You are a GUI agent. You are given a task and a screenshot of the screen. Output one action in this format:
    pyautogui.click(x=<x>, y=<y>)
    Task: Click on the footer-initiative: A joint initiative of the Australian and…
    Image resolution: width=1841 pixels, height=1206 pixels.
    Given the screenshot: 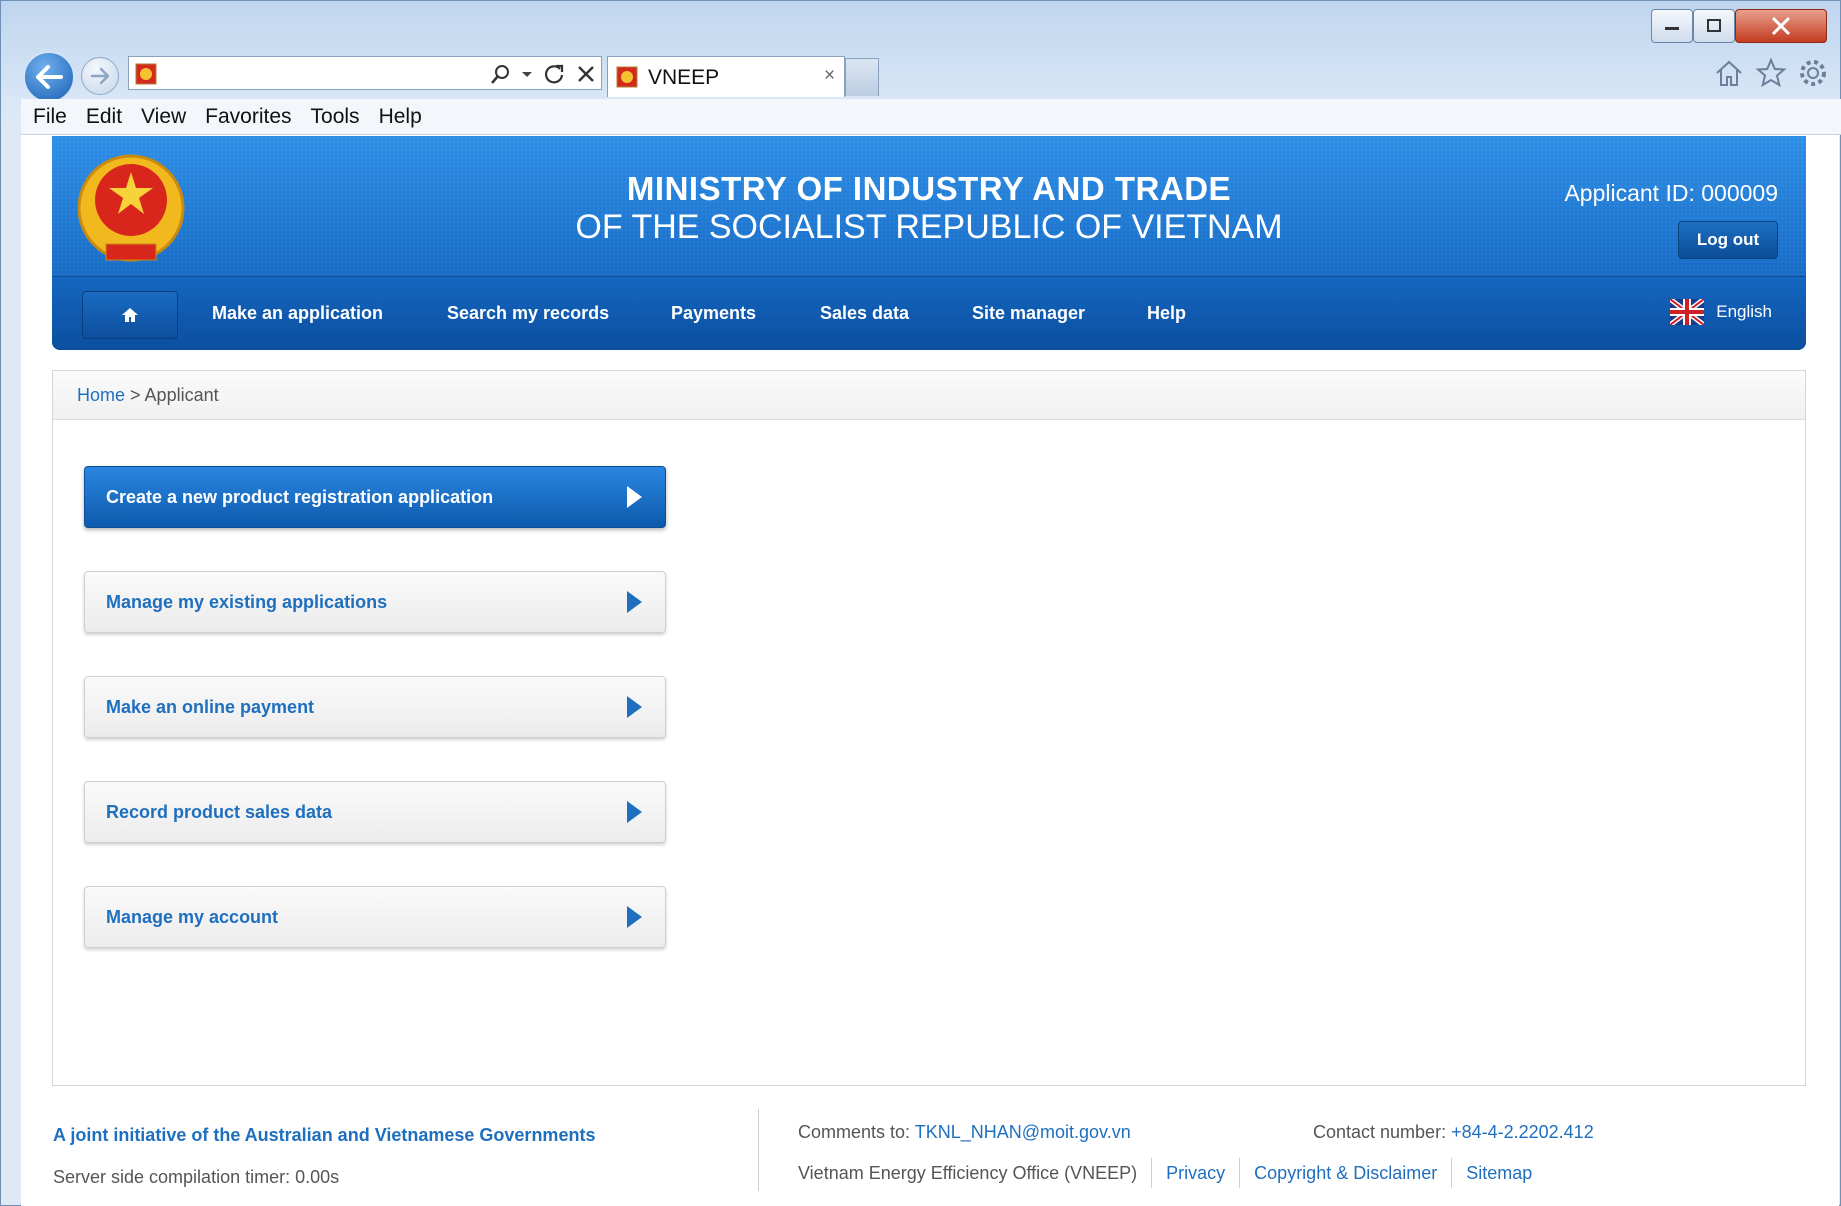 What is the action you would take?
    pyautogui.click(x=324, y=1135)
    